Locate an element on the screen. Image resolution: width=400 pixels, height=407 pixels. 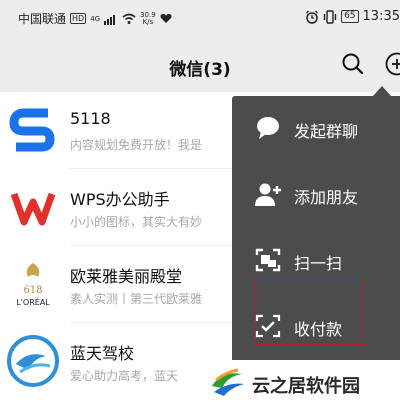
app-header: 微信(3) is located at coordinates (200, 65).